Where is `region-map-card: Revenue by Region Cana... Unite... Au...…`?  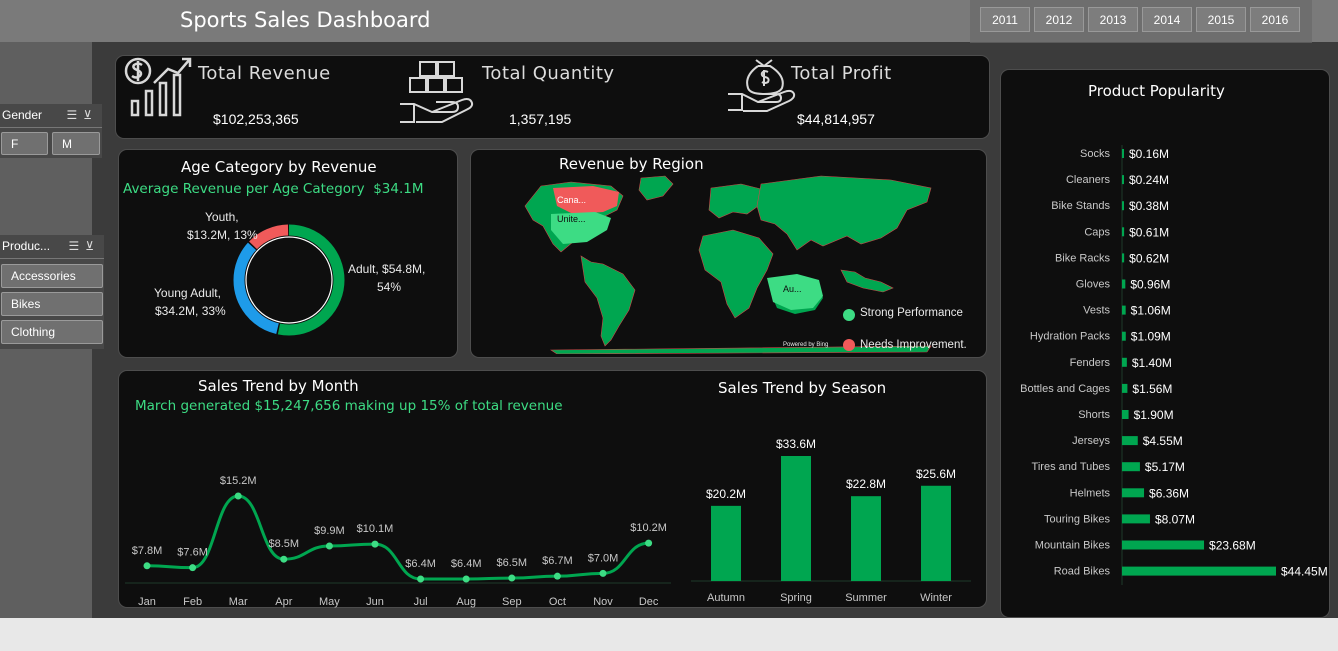
region-map-card: Revenue by Region Cana... Unite... Au...… is located at coordinates (728, 253).